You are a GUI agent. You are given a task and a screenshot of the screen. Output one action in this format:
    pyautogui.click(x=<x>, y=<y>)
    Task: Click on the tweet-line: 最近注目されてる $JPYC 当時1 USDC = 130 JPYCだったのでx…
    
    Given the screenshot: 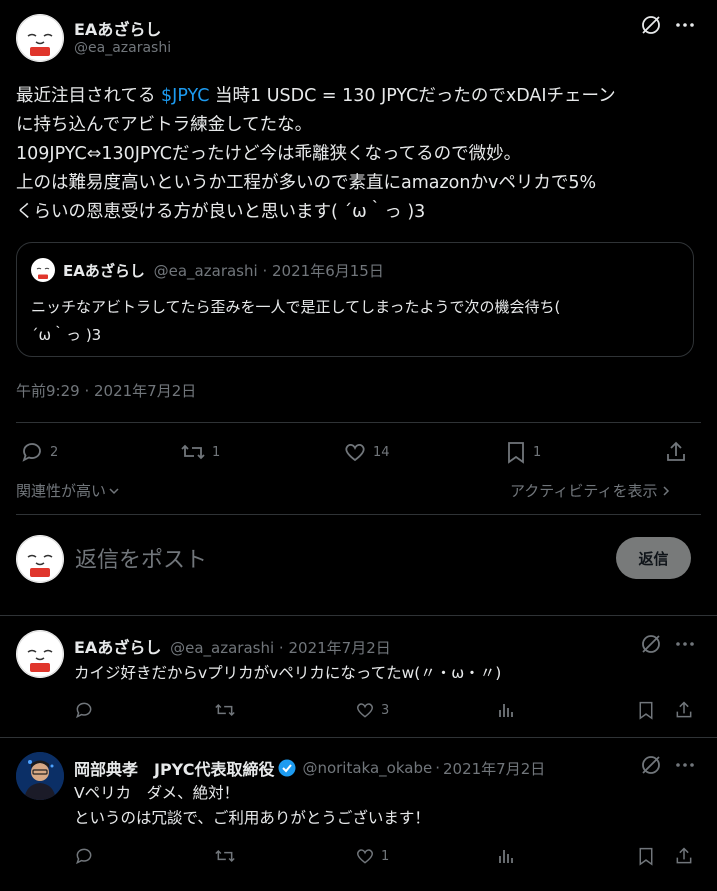 What is the action you would take?
    pyautogui.click(x=316, y=96)
    